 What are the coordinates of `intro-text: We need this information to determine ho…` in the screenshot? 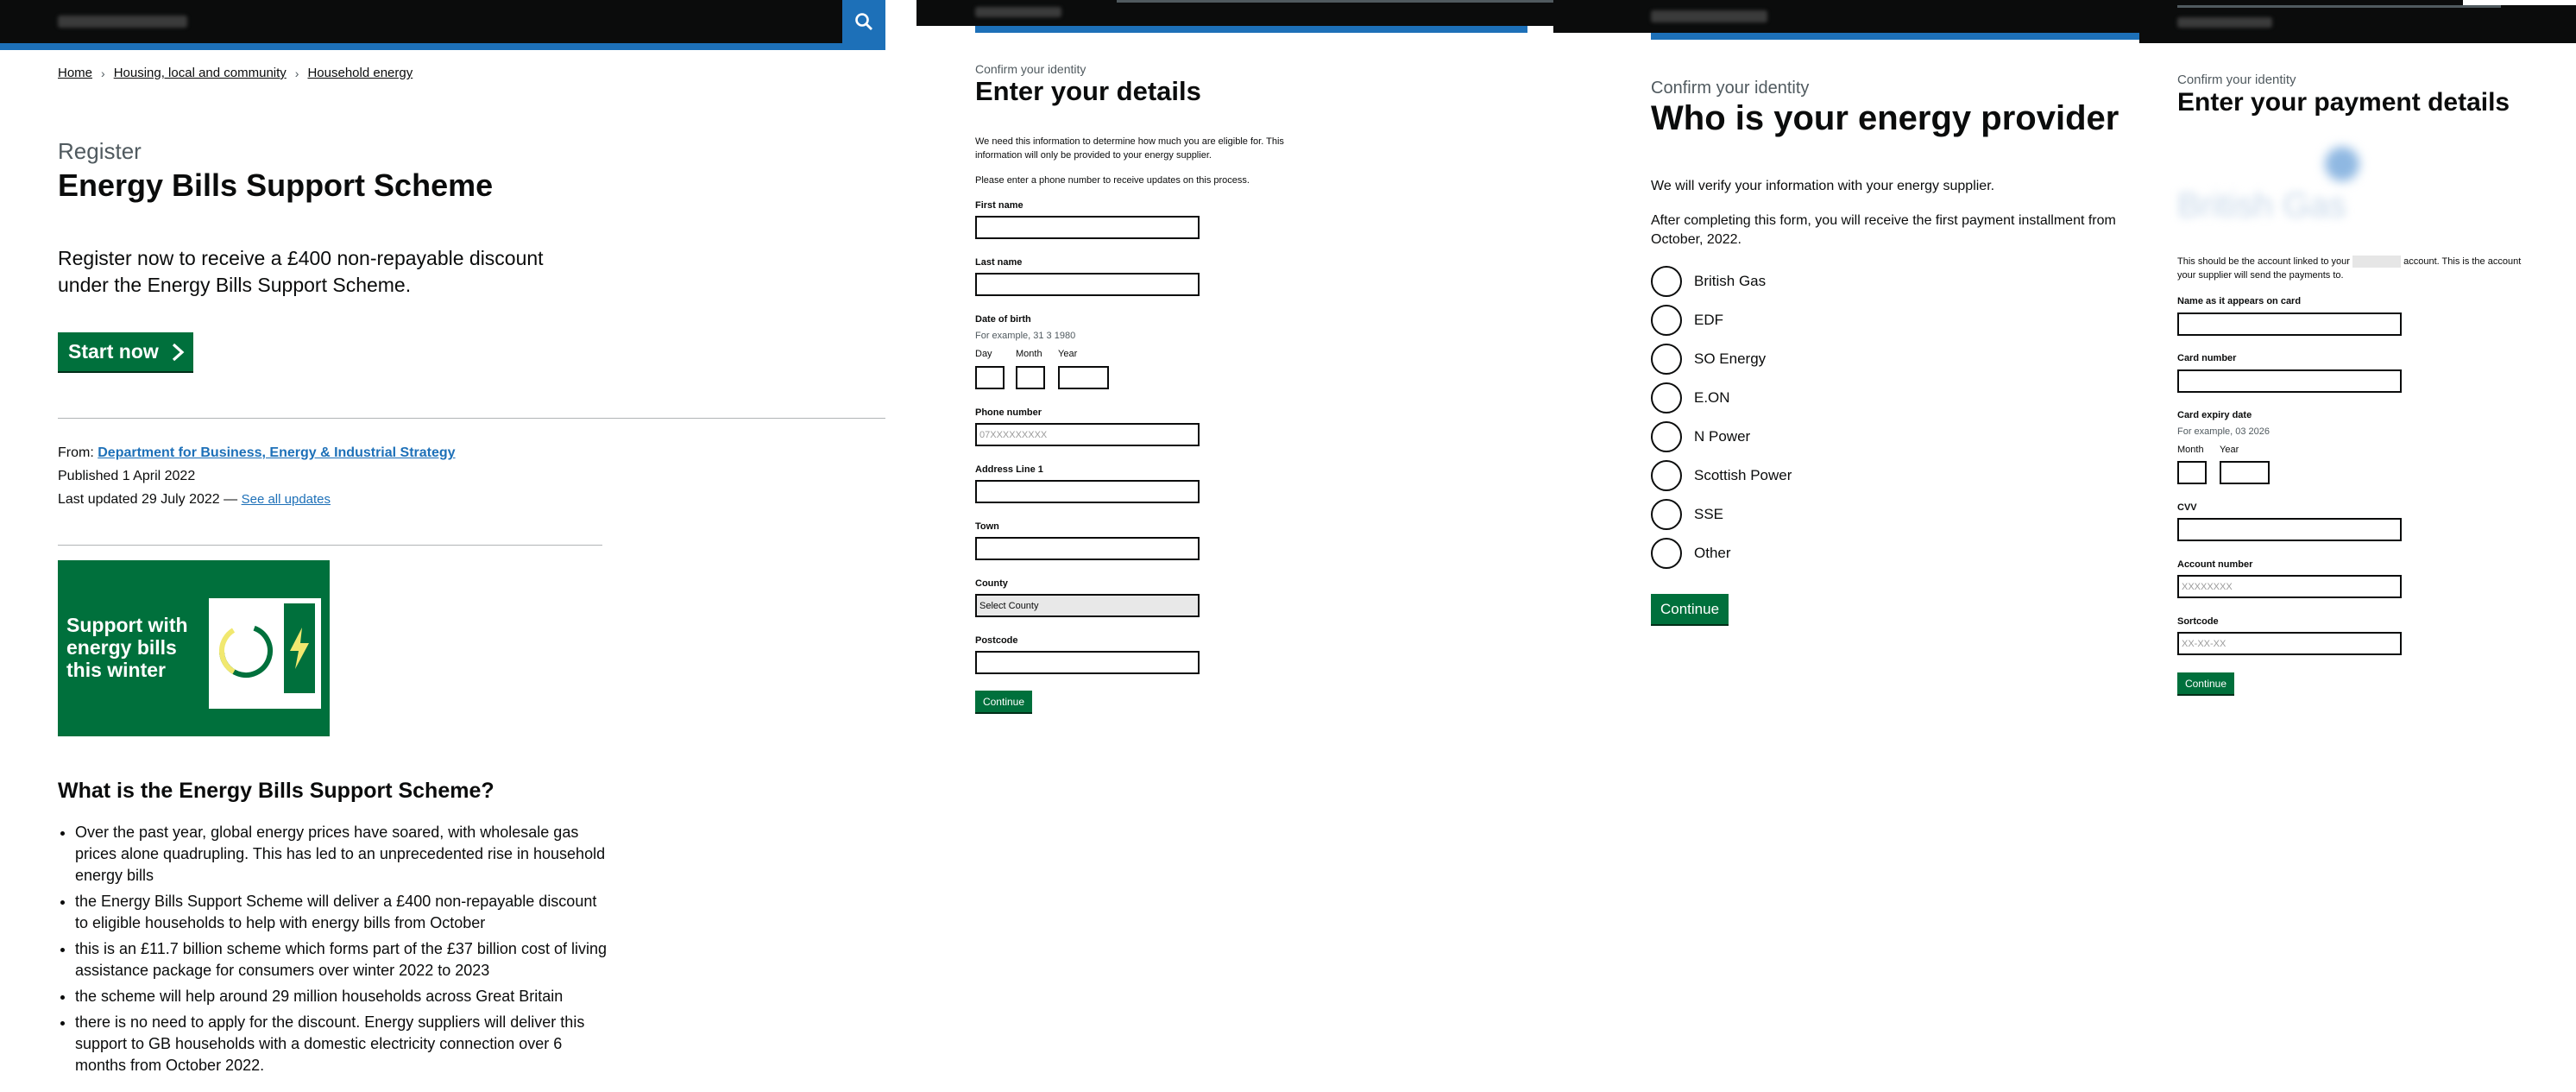 It's located at (1129, 149).